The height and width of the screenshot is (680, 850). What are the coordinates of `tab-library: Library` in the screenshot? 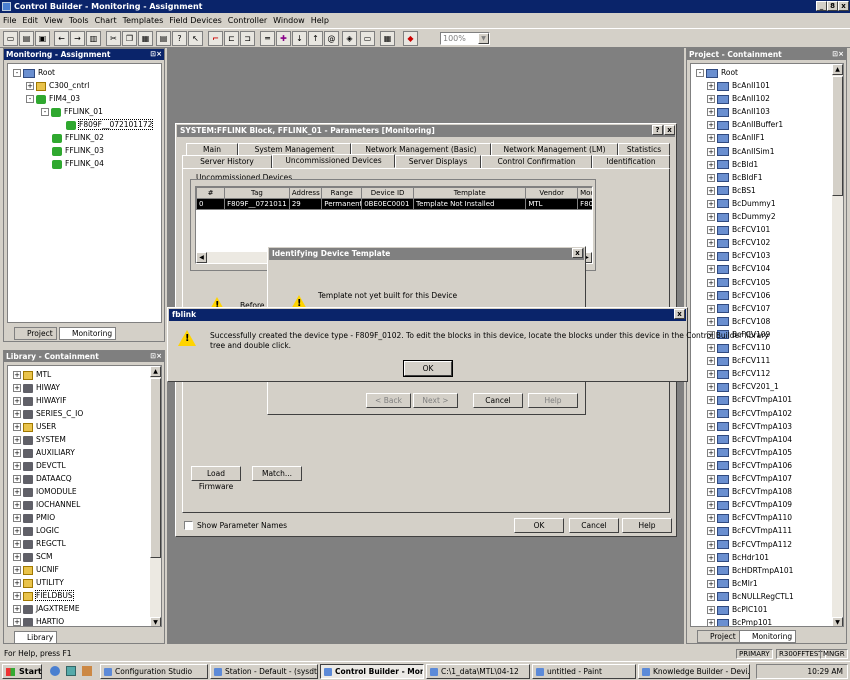 It's located at (36, 637).